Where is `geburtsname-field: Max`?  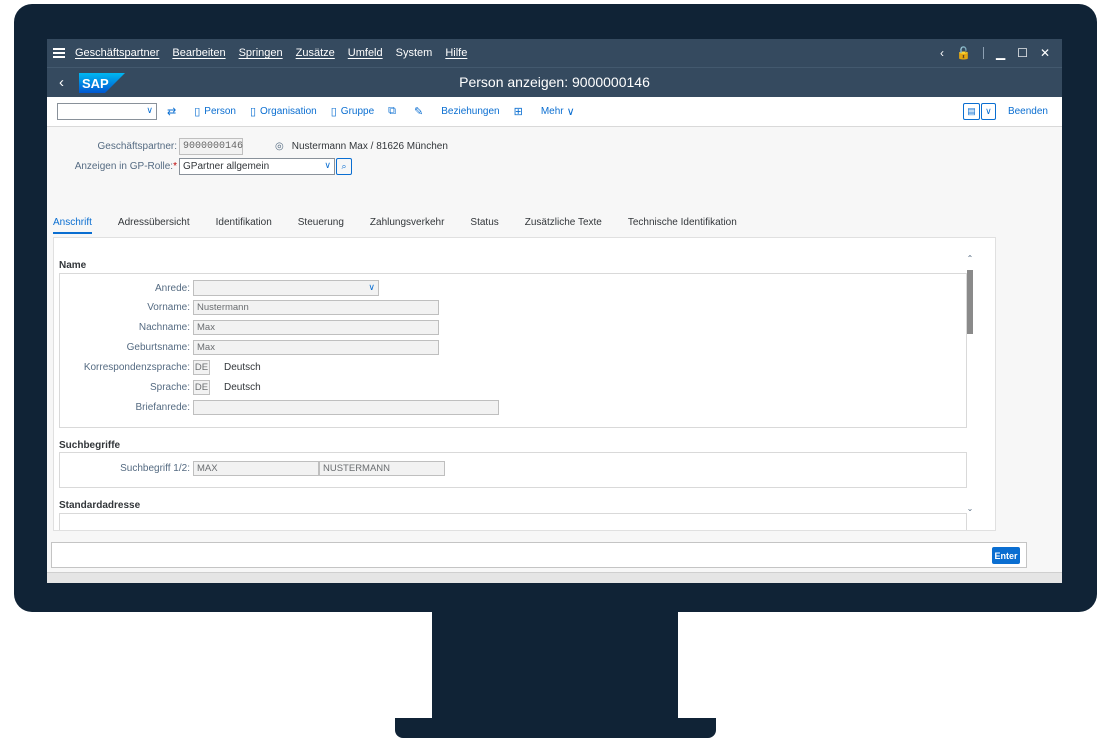 geburtsname-field: Max is located at coordinates (316, 347).